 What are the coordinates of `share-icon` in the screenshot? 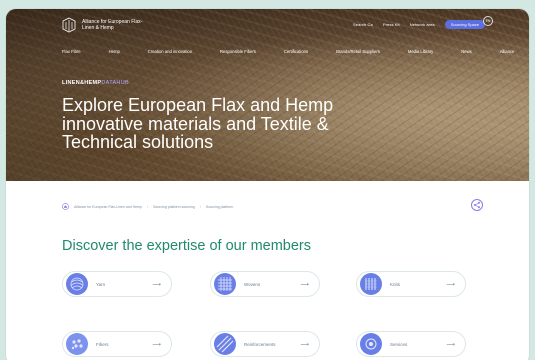 It's located at (477, 205).